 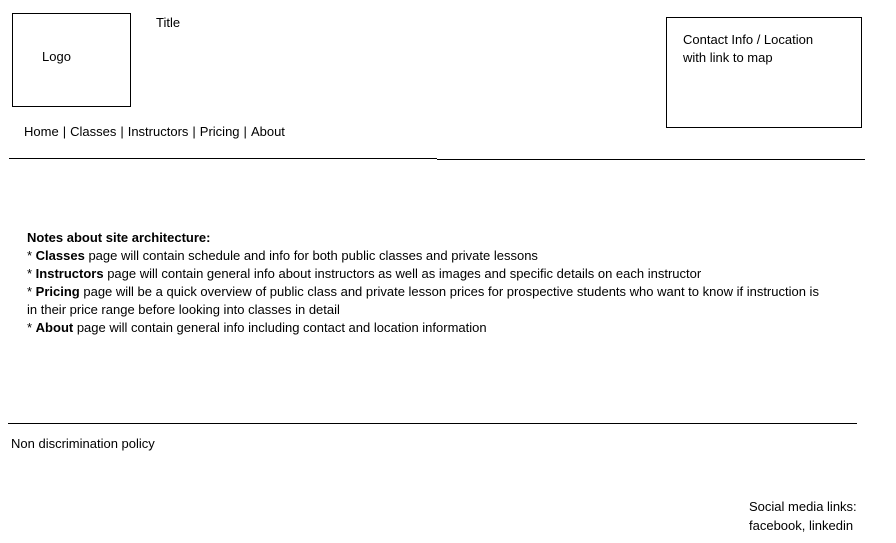 I want to click on nav-item-about: About, so click(x=268, y=131).